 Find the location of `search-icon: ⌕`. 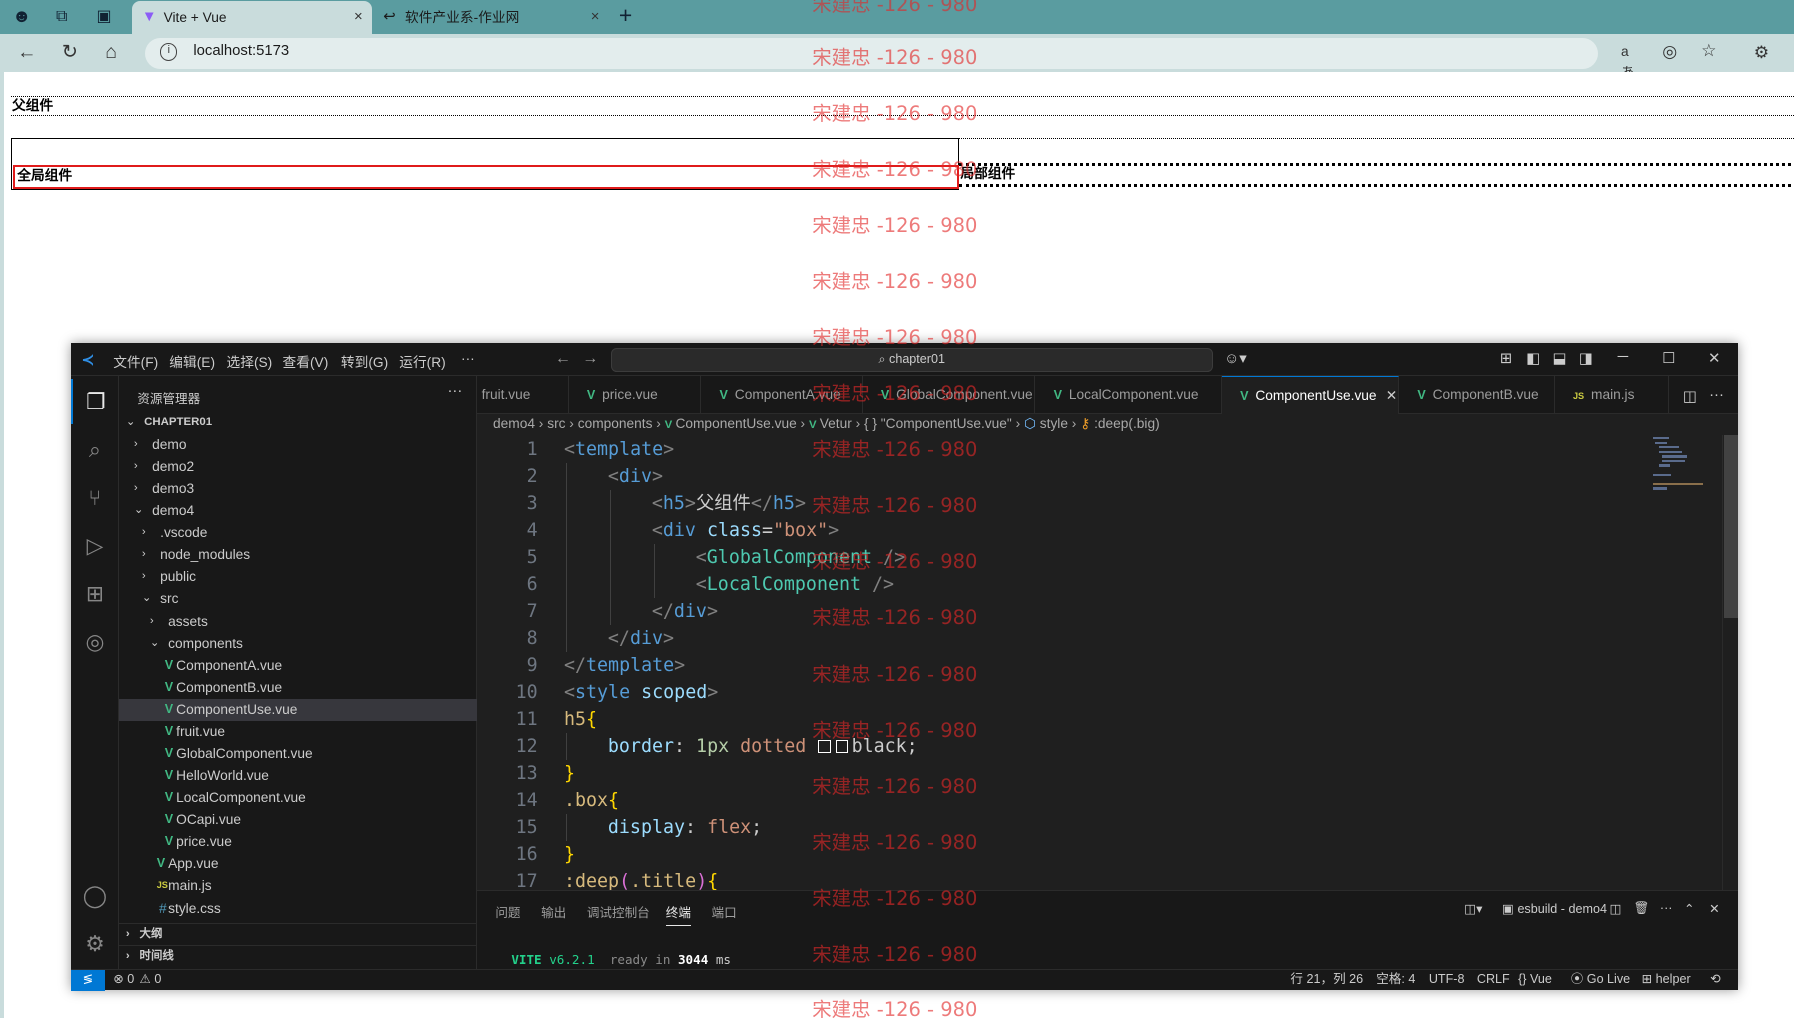

search-icon: ⌕ is located at coordinates (95, 450).